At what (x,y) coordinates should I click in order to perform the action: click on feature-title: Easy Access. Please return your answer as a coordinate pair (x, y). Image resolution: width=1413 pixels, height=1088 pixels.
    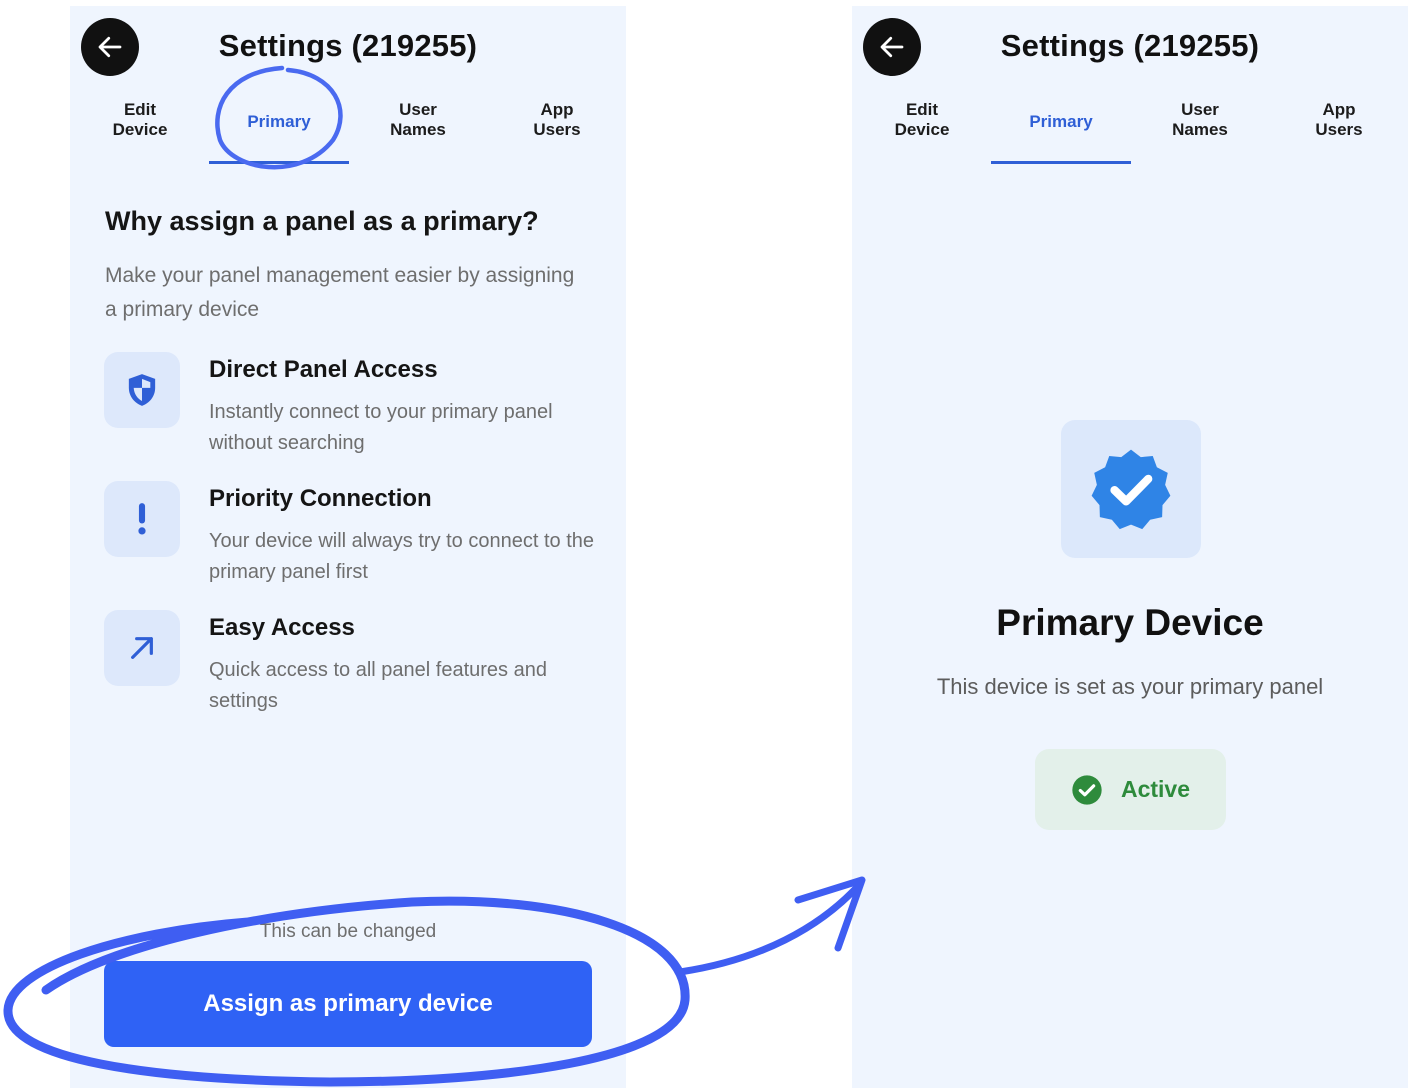
    Looking at the image, I should click on (282, 627).